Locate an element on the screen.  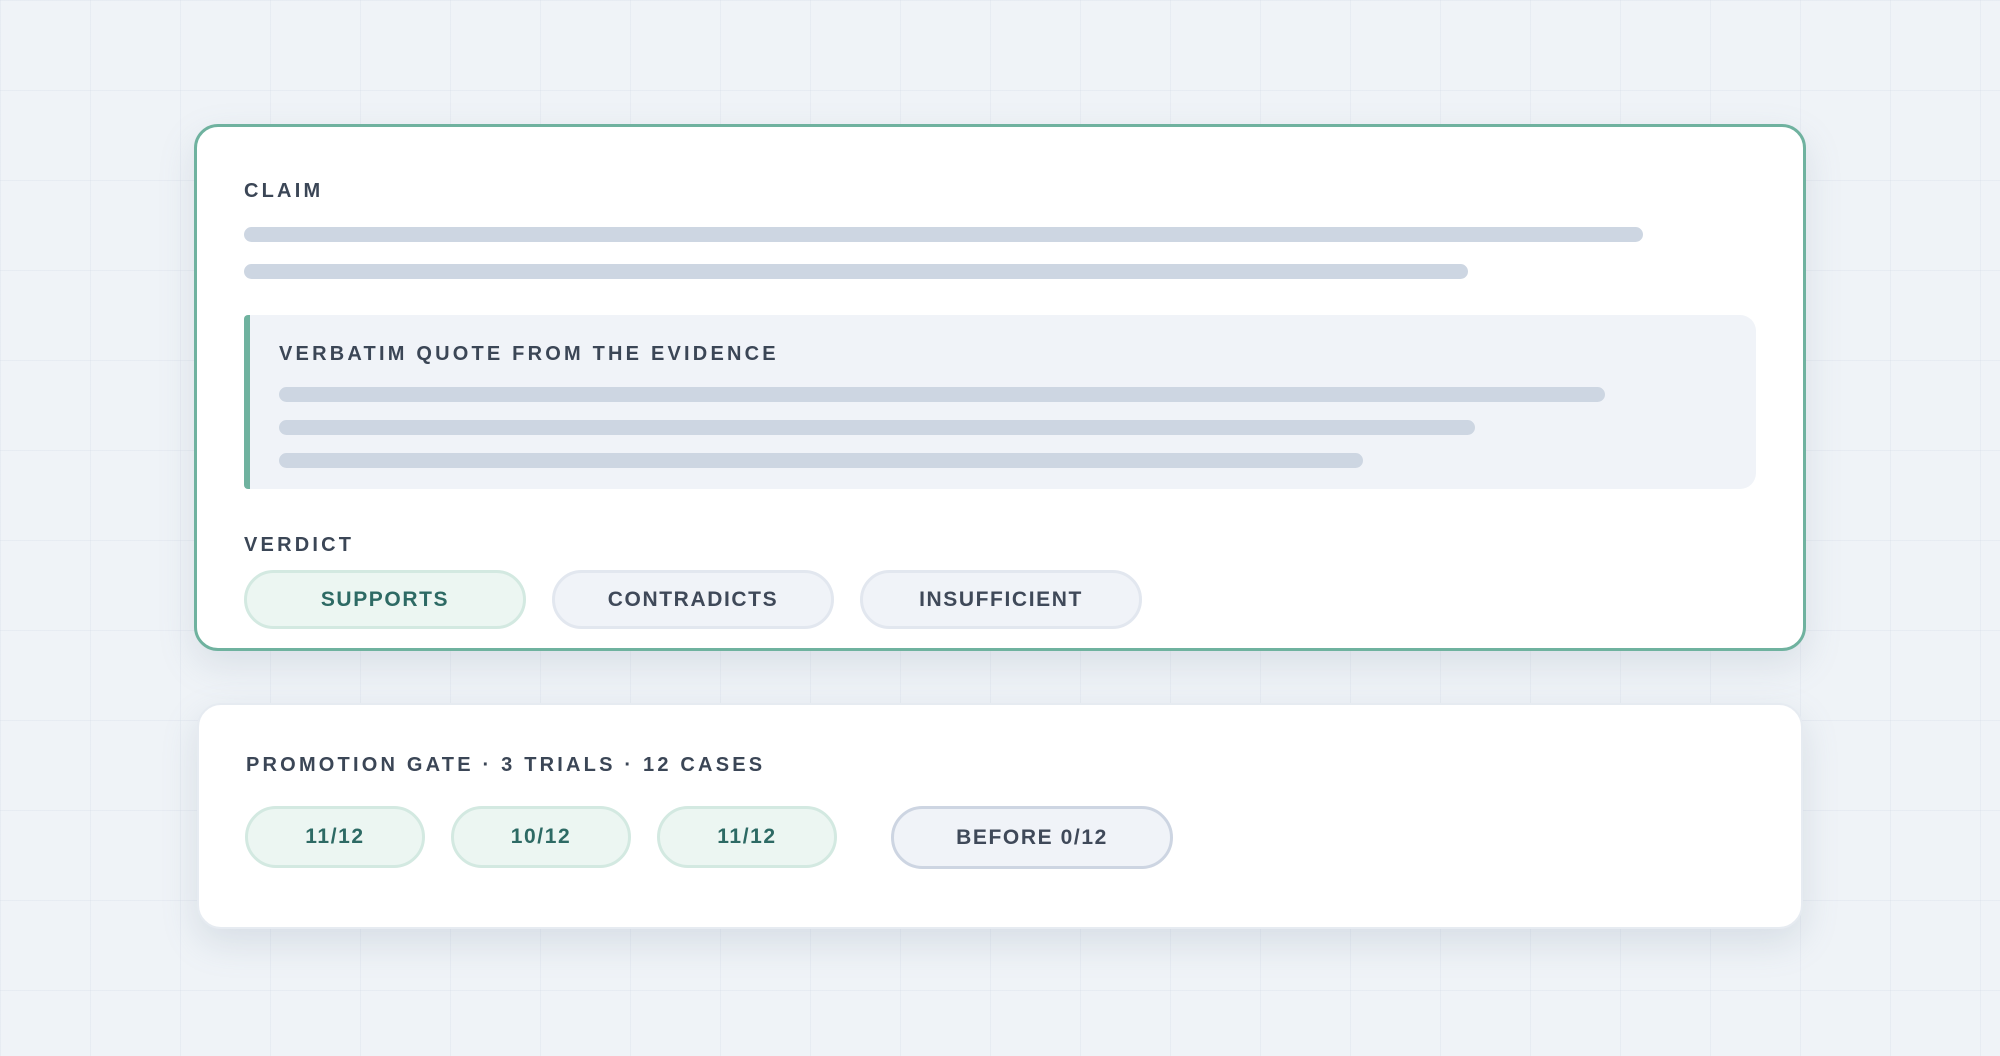
promotion-gate-title: PROMOTION GATE · 3 TRIALS · 12 CASES is located at coordinates (506, 765).